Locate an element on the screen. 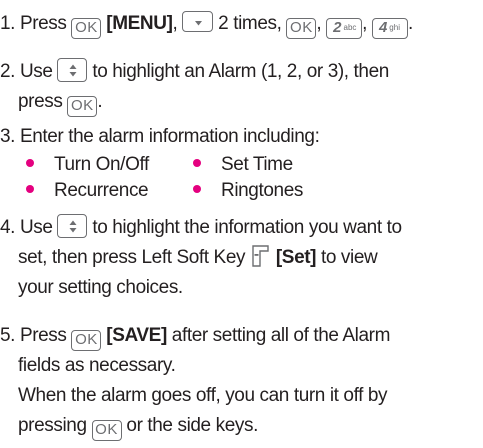 The width and height of the screenshot is (483, 448). alarm-field-label: Turn On/Off is located at coordinates (101, 164).